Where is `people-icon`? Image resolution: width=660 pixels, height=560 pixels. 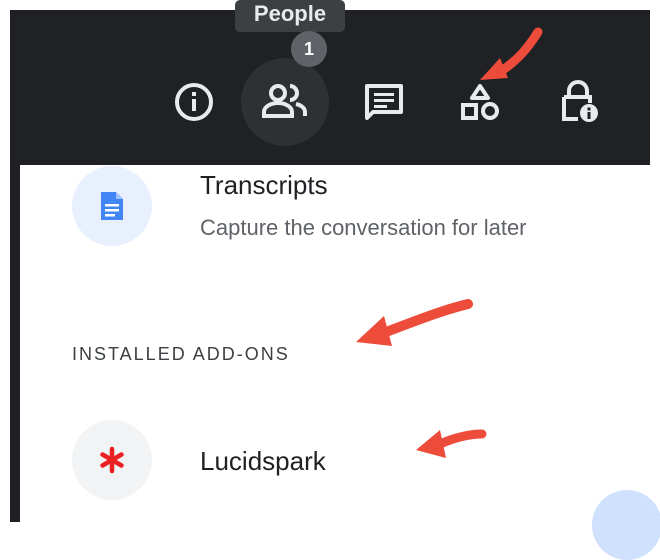 people-icon is located at coordinates (284, 101).